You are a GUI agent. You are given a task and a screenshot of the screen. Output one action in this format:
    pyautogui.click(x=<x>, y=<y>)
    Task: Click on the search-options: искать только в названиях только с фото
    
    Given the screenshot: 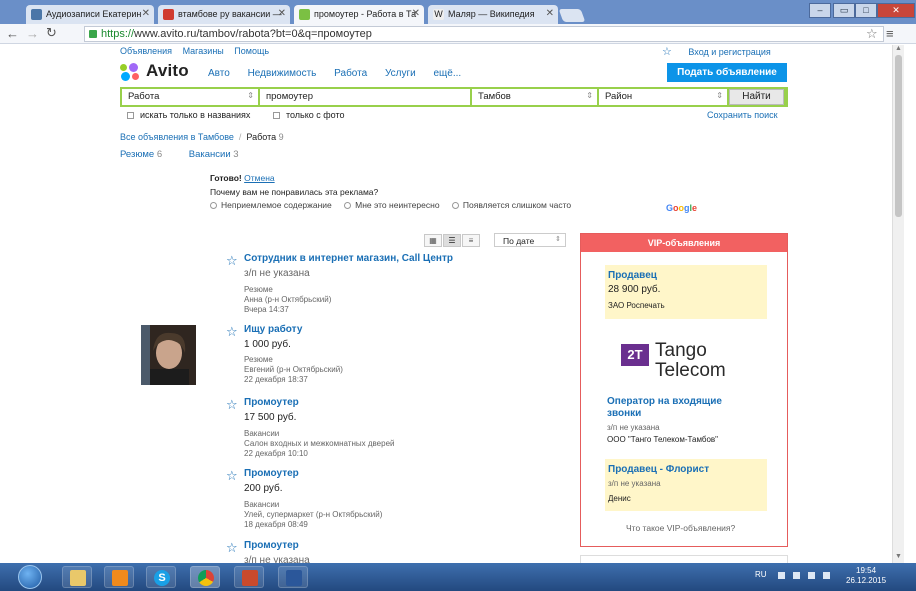 What is the action you would take?
    pyautogui.click(x=236, y=115)
    